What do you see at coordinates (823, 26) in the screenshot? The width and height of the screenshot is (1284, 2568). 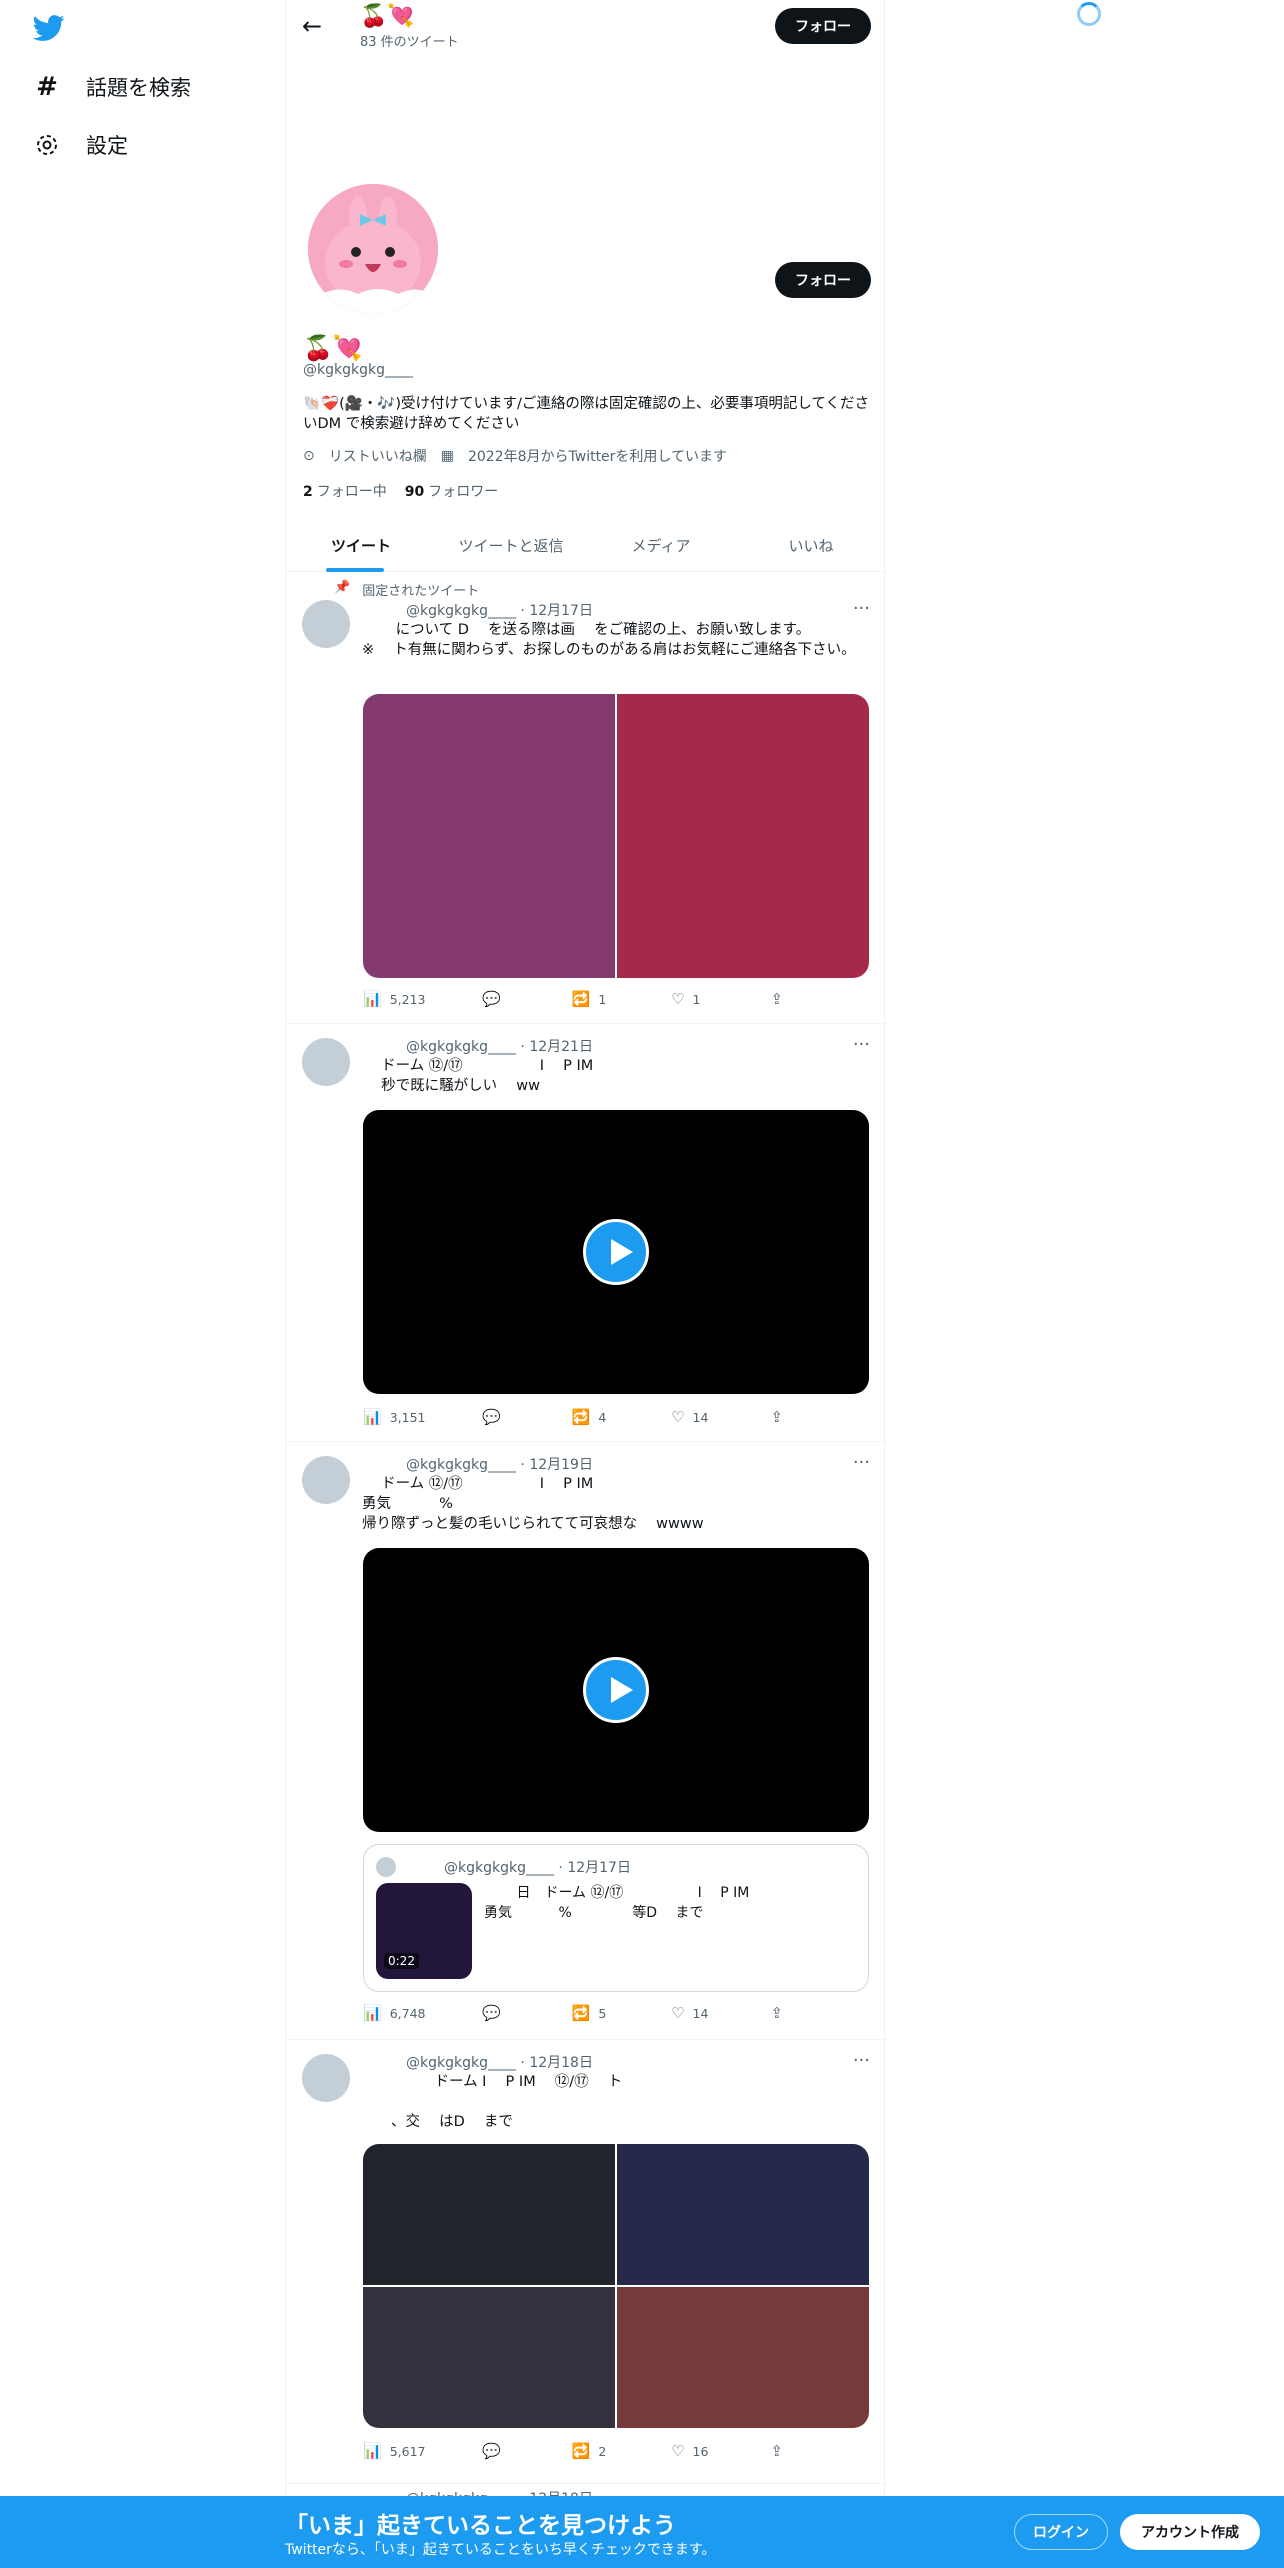 I see `header-follow-button: フォロー` at bounding box center [823, 26].